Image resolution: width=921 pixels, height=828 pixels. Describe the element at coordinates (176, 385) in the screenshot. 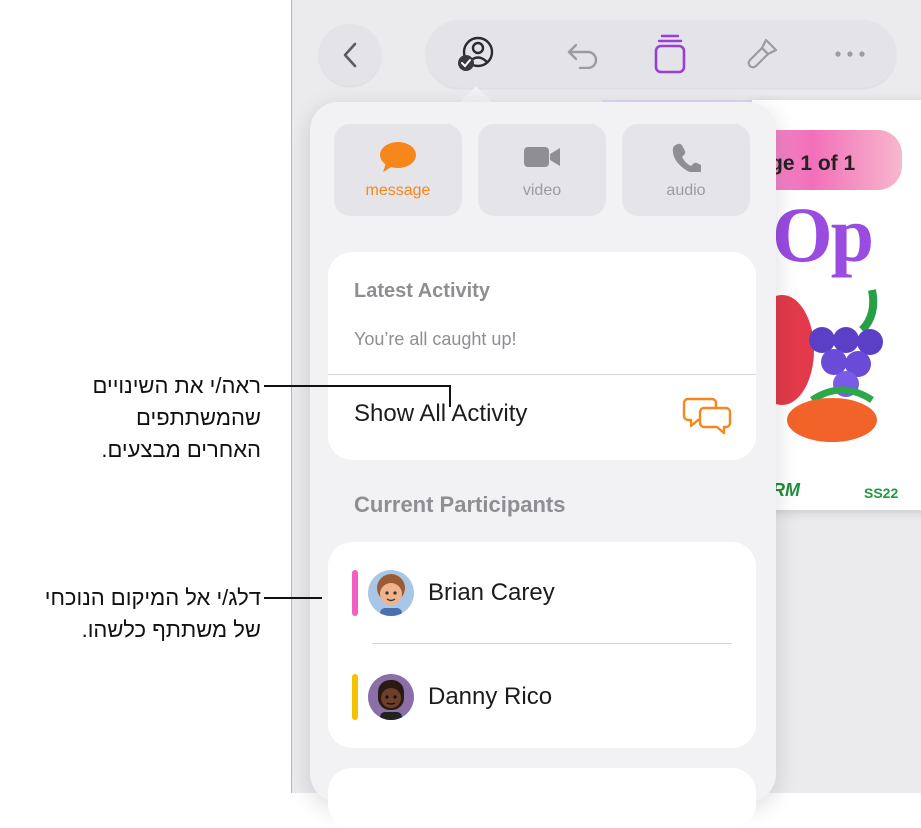

I see `callout-activity-line: ראה/י את השינויים` at that location.